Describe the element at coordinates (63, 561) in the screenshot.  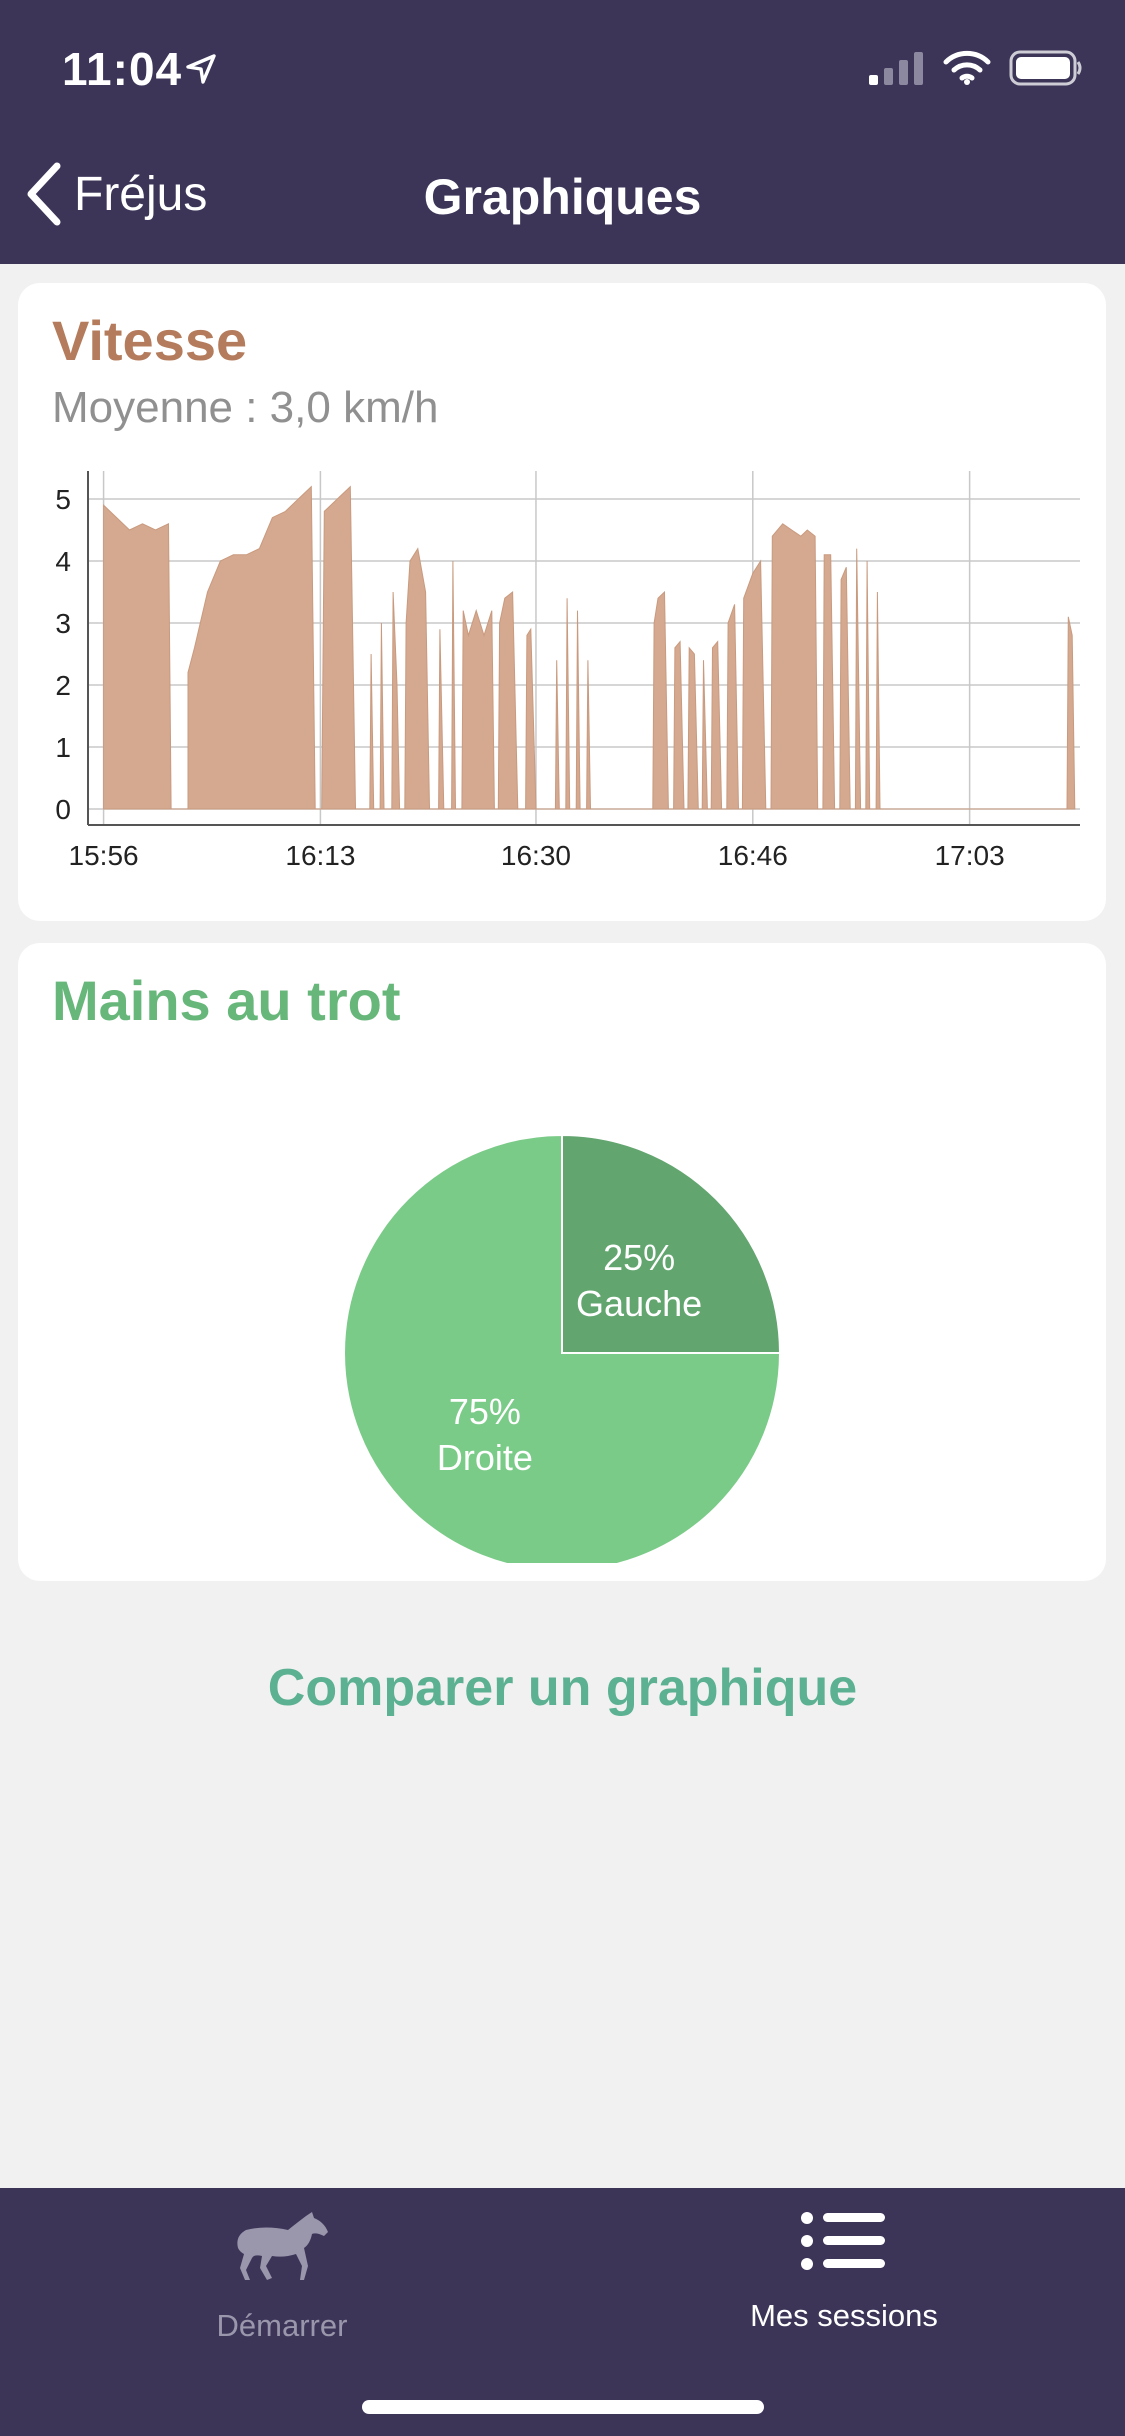
I see `y-tick-label: 4` at that location.